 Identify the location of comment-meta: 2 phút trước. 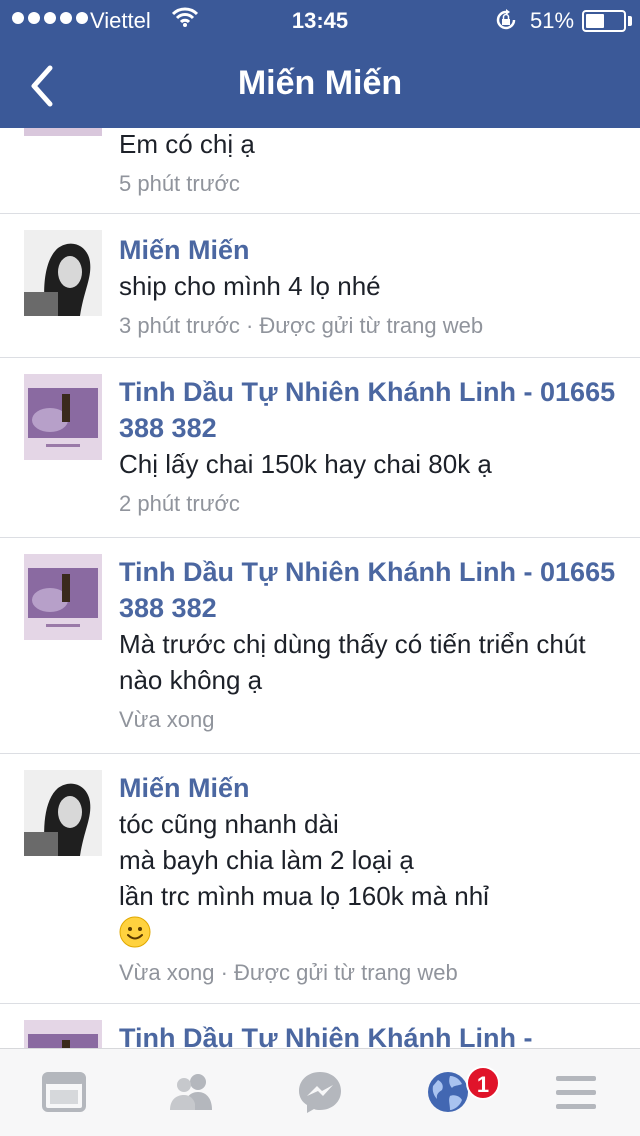
(179, 503).